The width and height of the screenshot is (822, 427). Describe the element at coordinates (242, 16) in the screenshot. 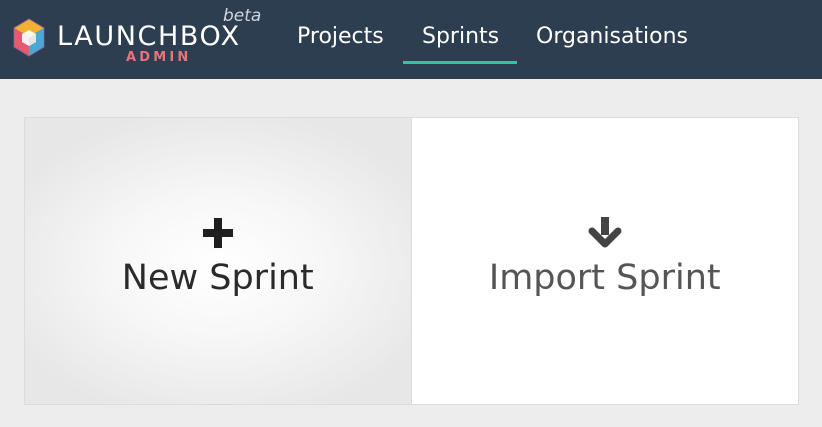

I see `beta-label: beta` at that location.